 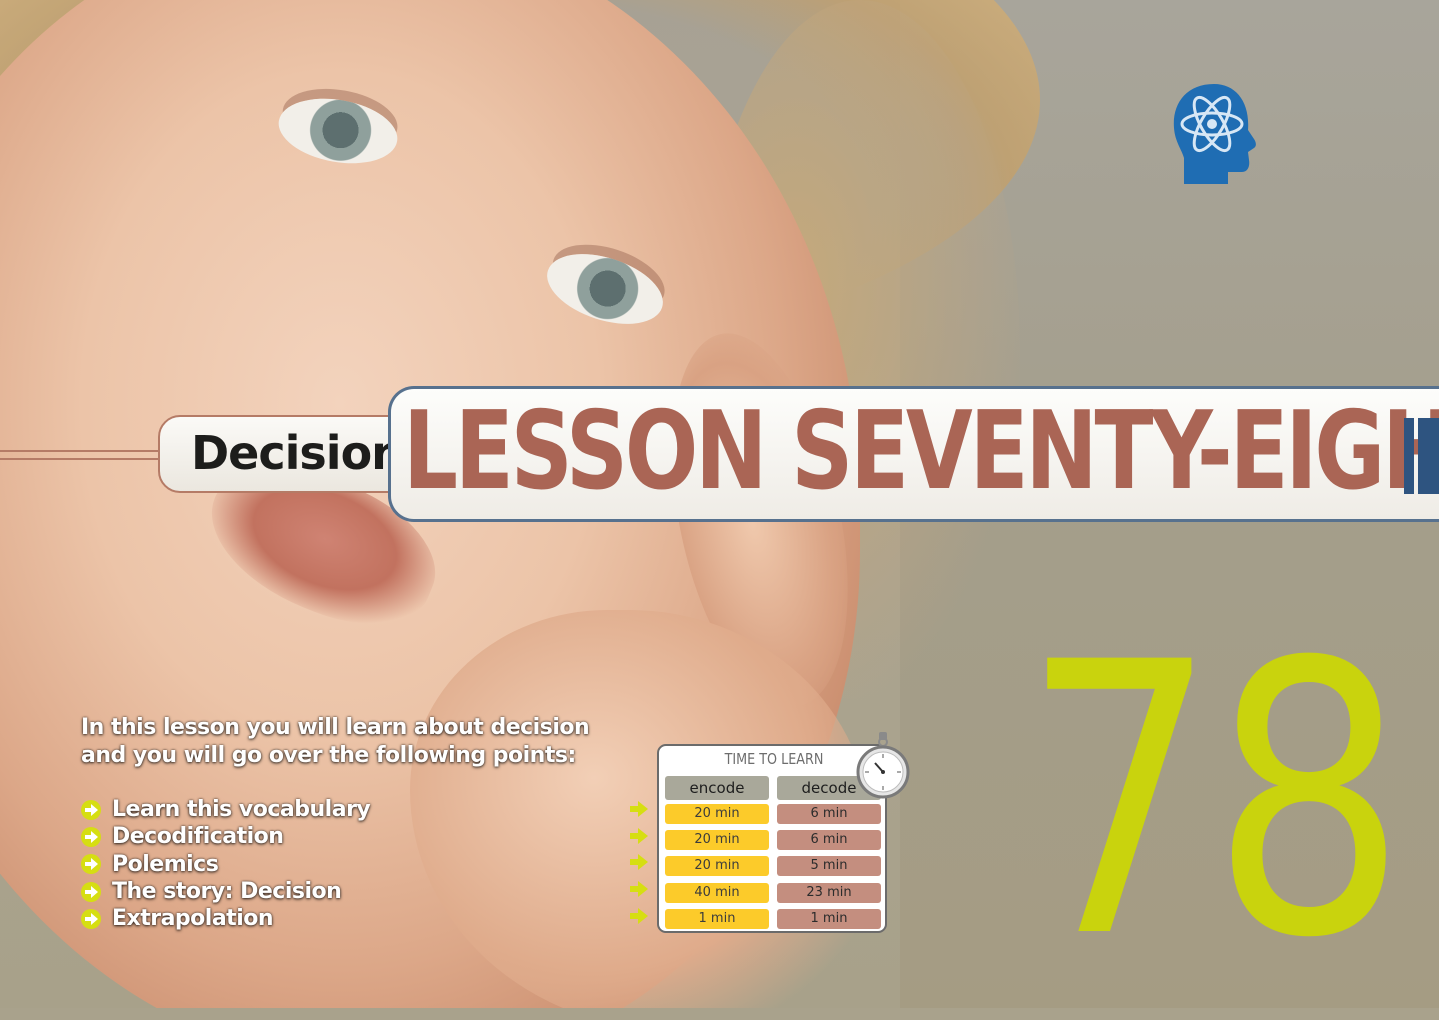 What do you see at coordinates (829, 919) in the screenshot?
I see `decode-cell: 1 min` at bounding box center [829, 919].